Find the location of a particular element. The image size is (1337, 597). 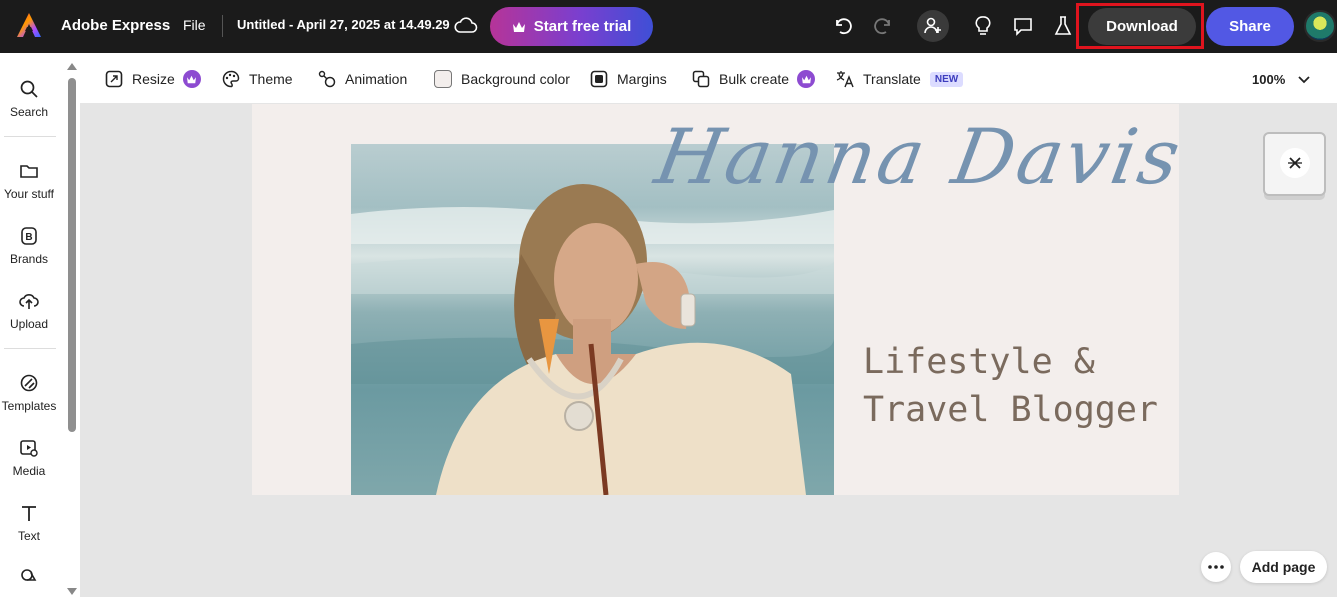

undo-icon is located at coordinates (844, 26).